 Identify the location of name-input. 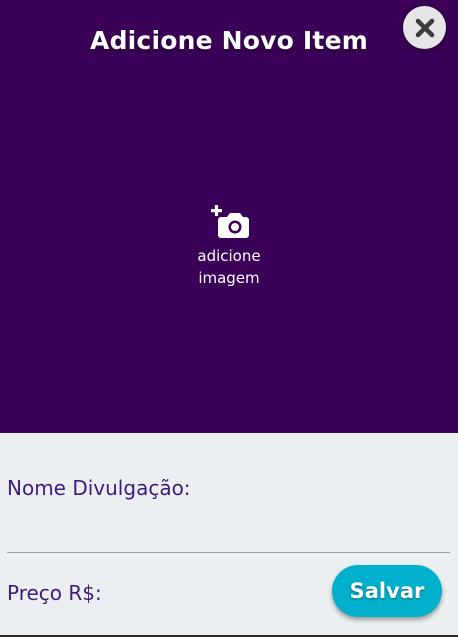
(228, 530).